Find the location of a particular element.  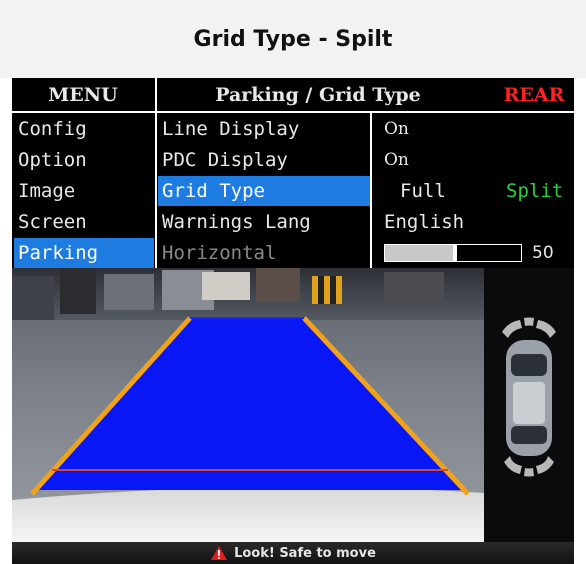

warning-text: Look! Safe to move is located at coordinates (305, 553).